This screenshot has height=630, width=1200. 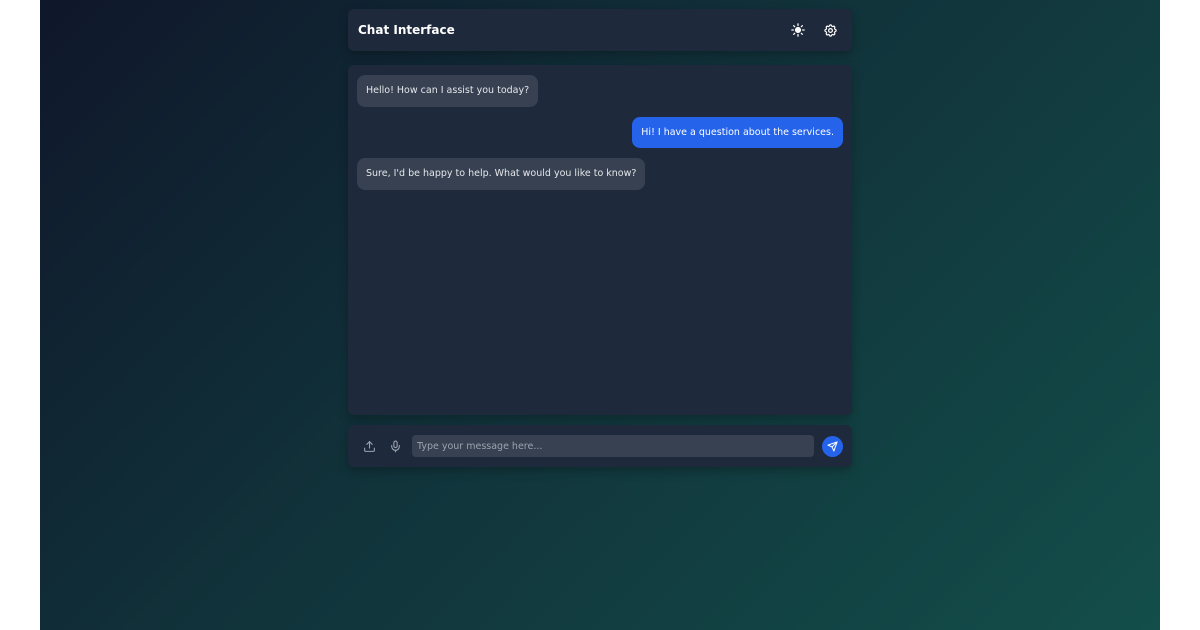 I want to click on page-title: Chat Interface, so click(x=406, y=30).